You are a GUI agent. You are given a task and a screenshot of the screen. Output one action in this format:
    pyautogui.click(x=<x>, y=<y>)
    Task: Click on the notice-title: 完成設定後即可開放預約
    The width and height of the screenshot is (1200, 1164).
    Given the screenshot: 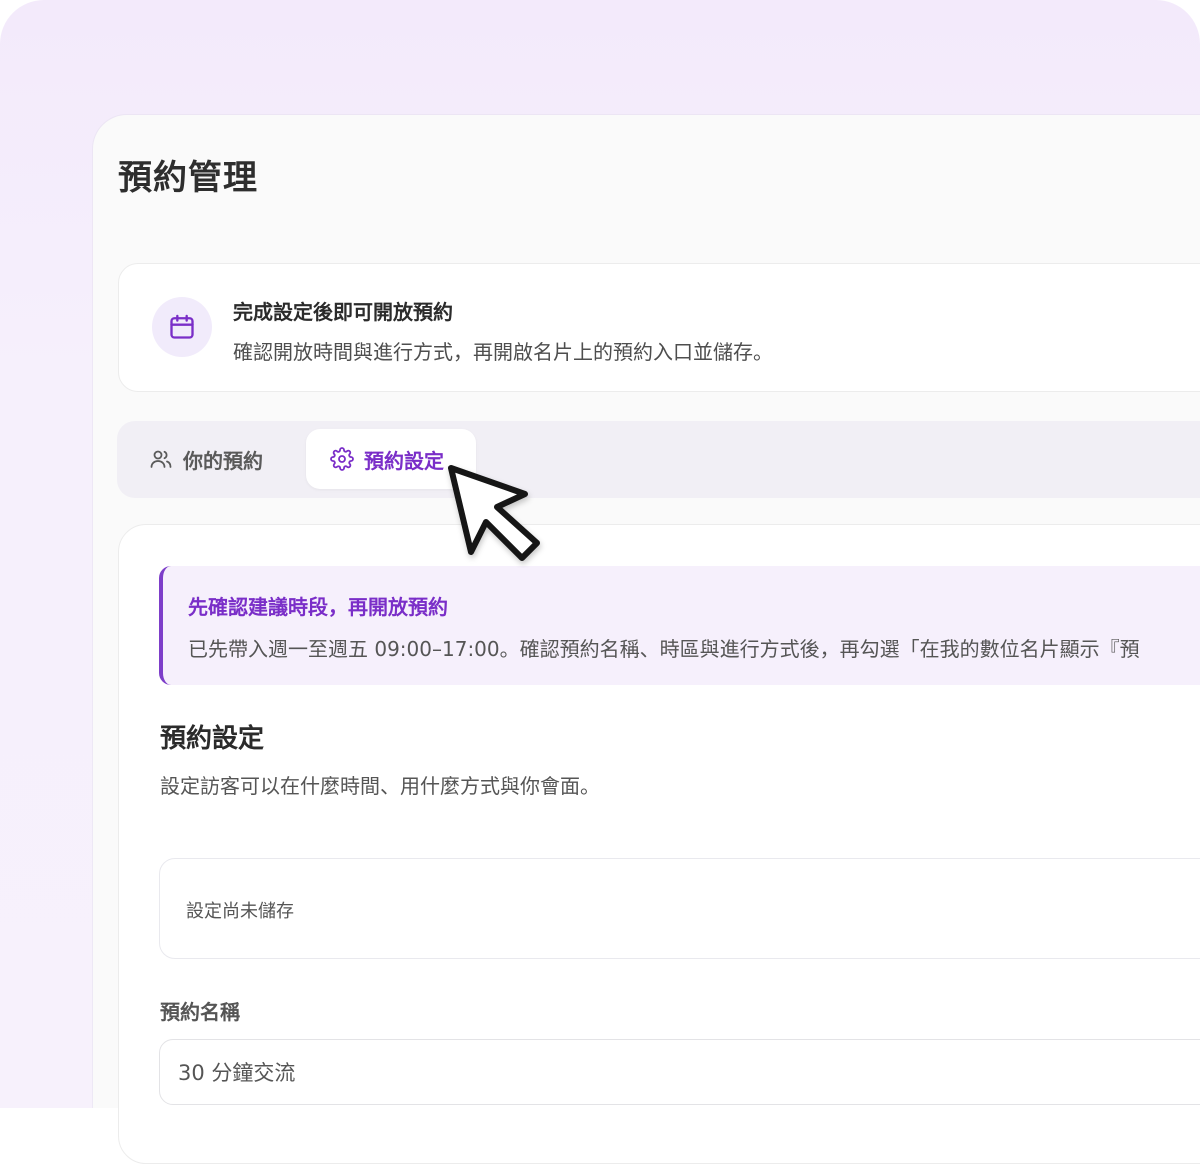 What is the action you would take?
    pyautogui.click(x=343, y=312)
    